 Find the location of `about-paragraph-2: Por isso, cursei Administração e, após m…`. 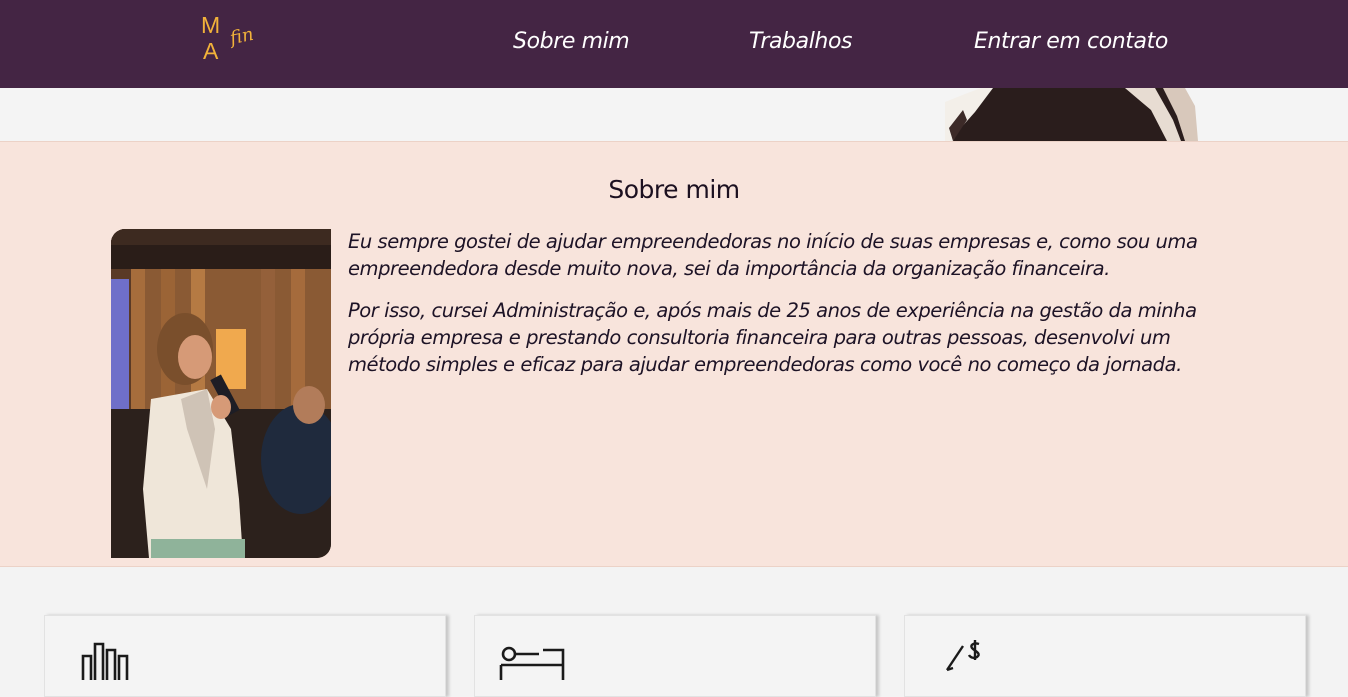

about-paragraph-2: Por isso, cursei Administração e, após m… is located at coordinates (772, 337).